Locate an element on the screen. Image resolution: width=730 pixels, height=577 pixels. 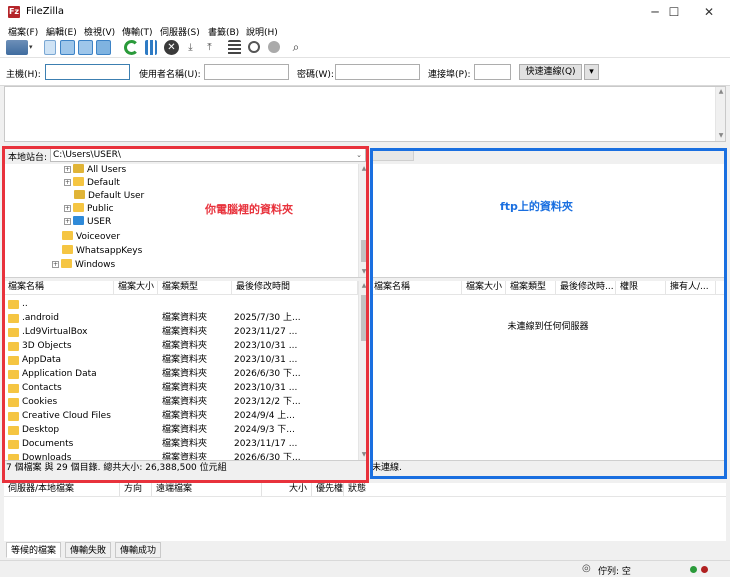
username-label: 使用者名稱(U): is located at coordinates (170, 75).